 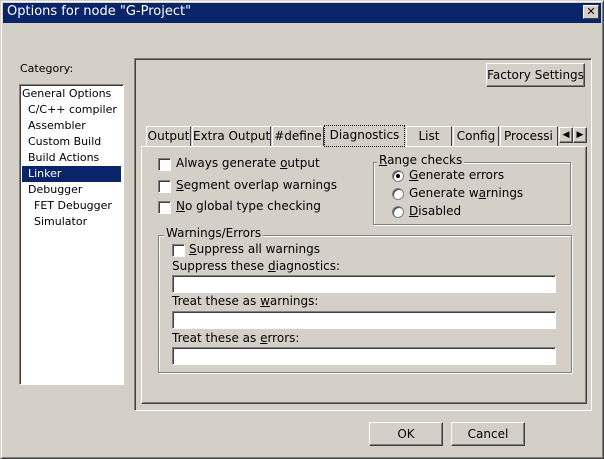 What do you see at coordinates (254, 249) in the screenshot?
I see `suppress-all-warnings-label: Suppress all warnings` at bounding box center [254, 249].